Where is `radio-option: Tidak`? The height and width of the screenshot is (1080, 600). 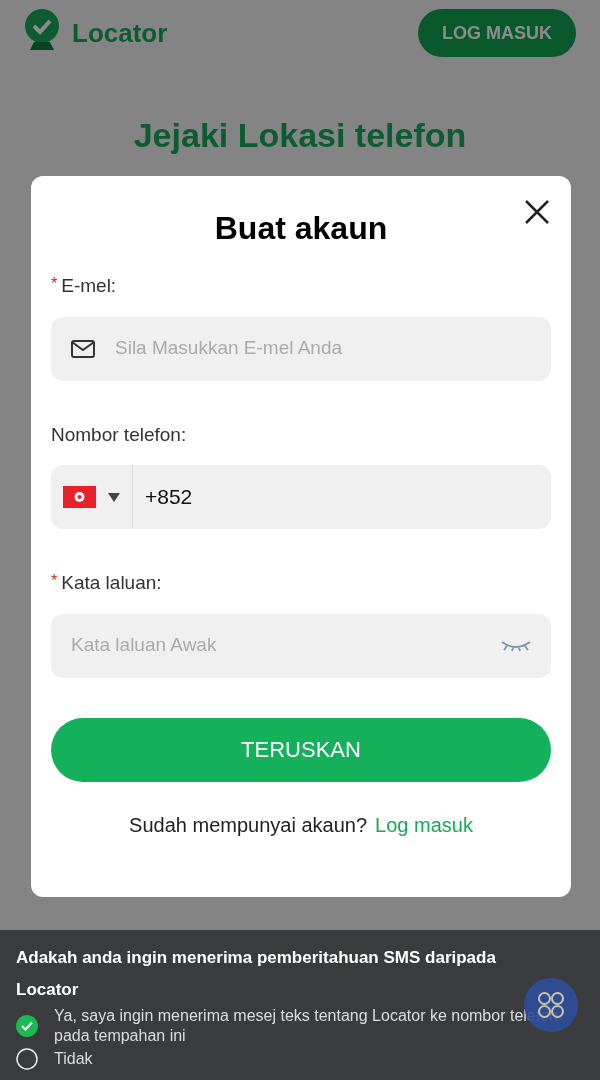
radio-option: Tidak is located at coordinates (300, 1059).